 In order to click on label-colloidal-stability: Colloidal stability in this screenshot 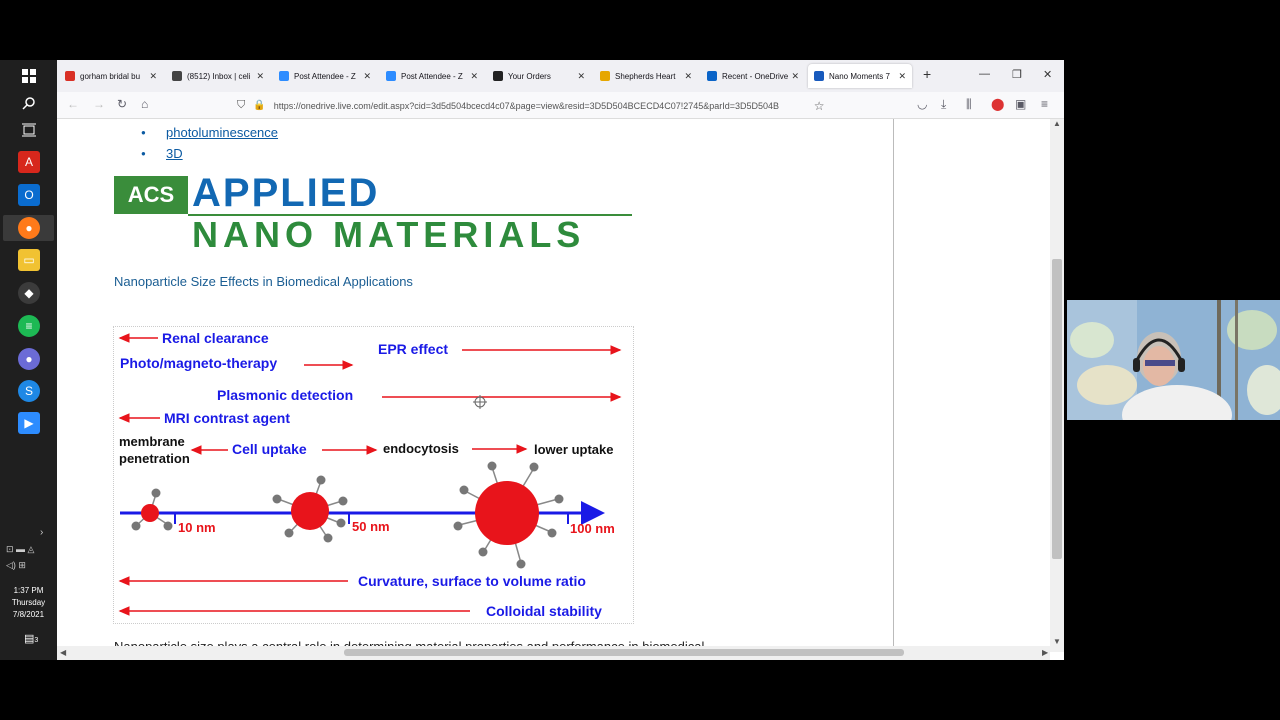, I will do `click(544, 611)`.